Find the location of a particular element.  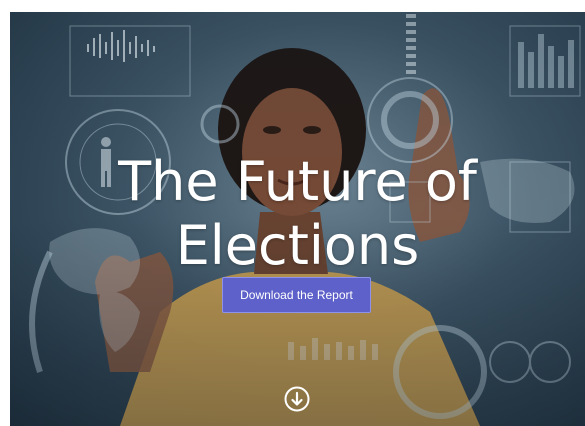

arrow-down-circle-icon is located at coordinates (297, 399).